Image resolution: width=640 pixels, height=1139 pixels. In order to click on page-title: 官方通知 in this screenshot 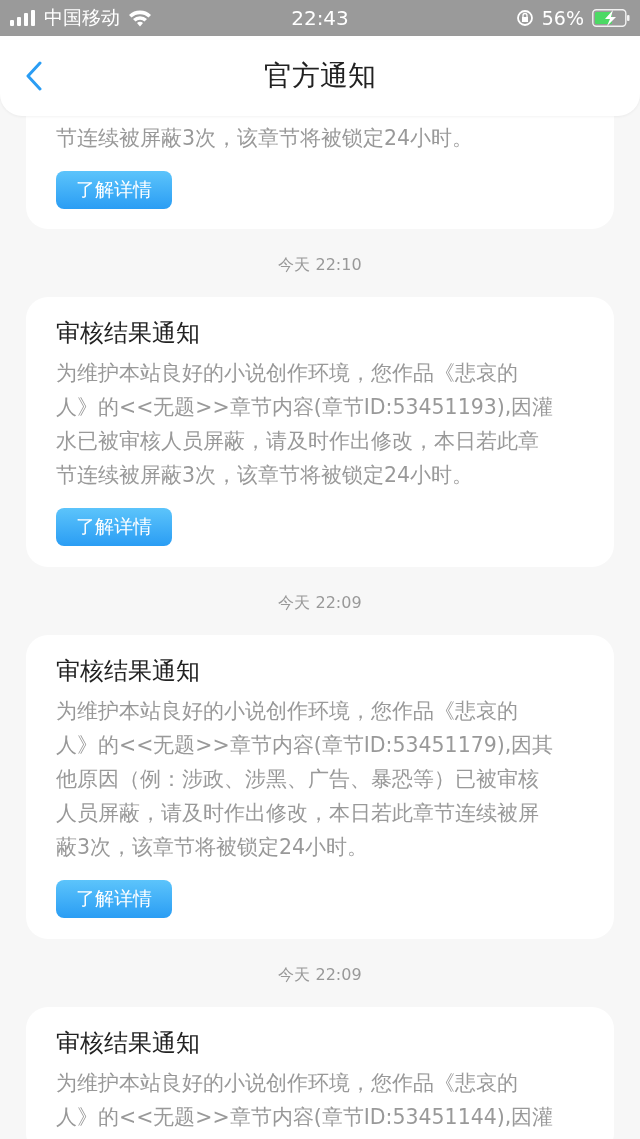, I will do `click(320, 76)`.